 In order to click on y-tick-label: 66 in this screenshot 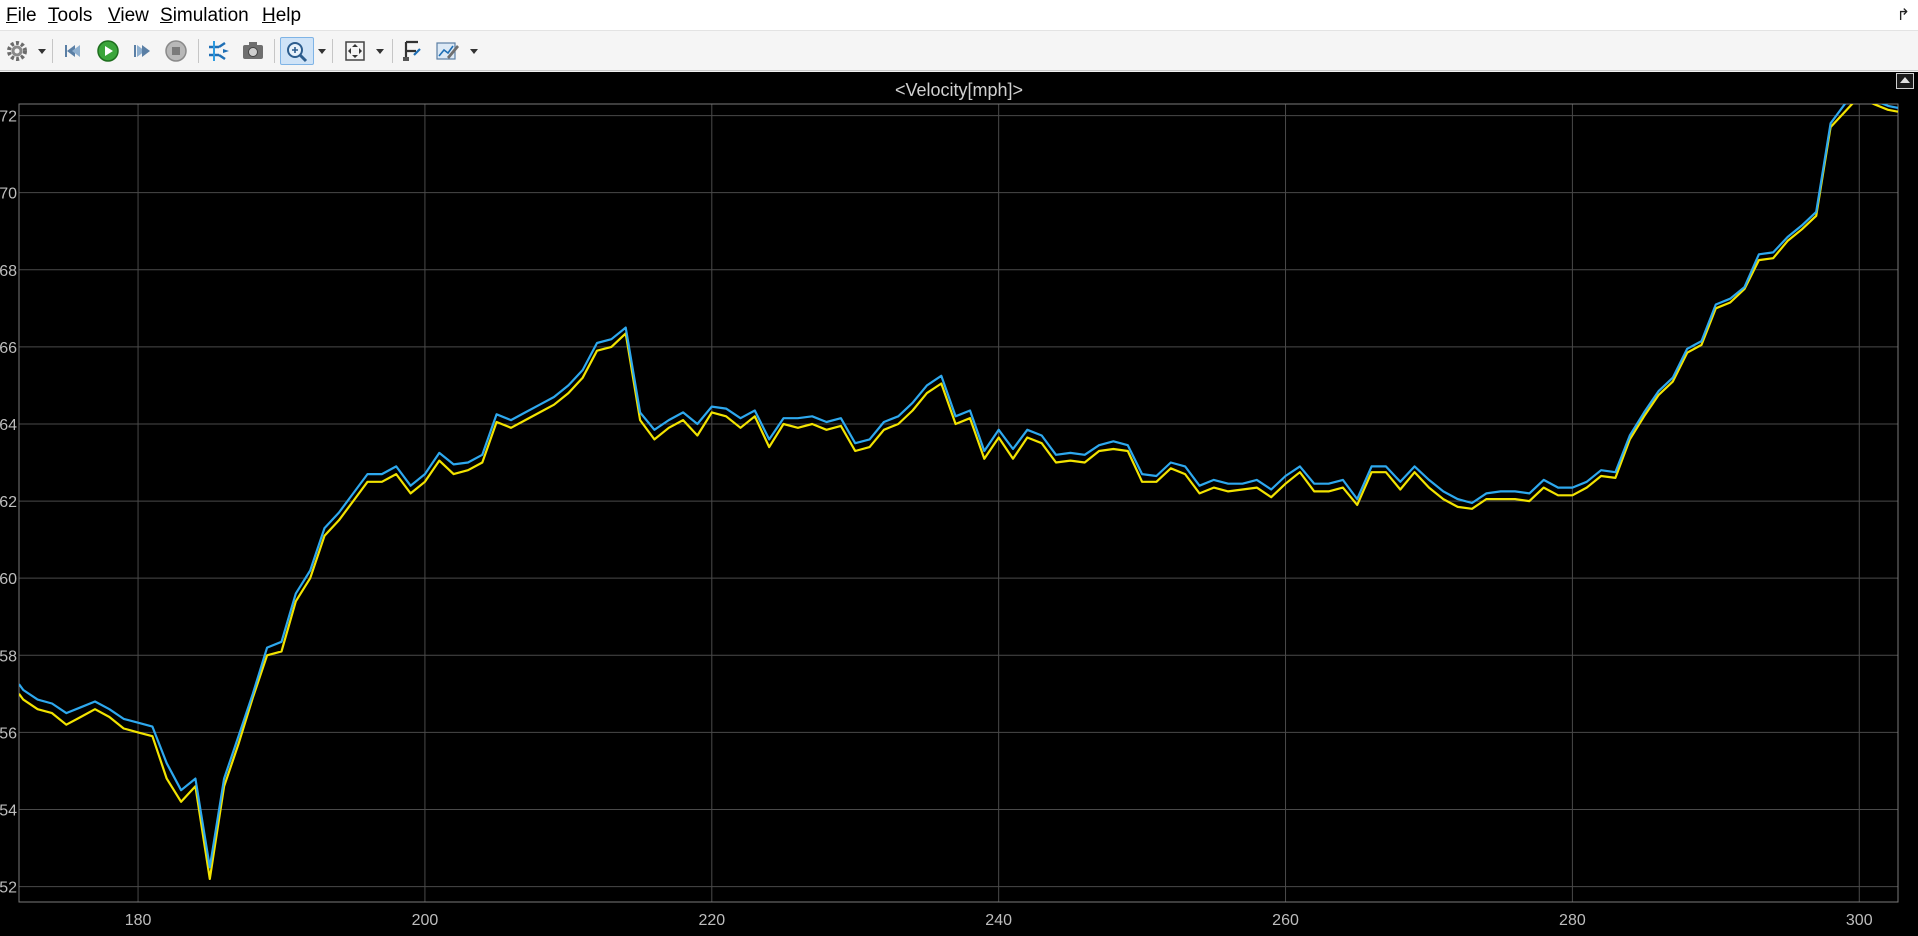, I will do `click(8, 348)`.